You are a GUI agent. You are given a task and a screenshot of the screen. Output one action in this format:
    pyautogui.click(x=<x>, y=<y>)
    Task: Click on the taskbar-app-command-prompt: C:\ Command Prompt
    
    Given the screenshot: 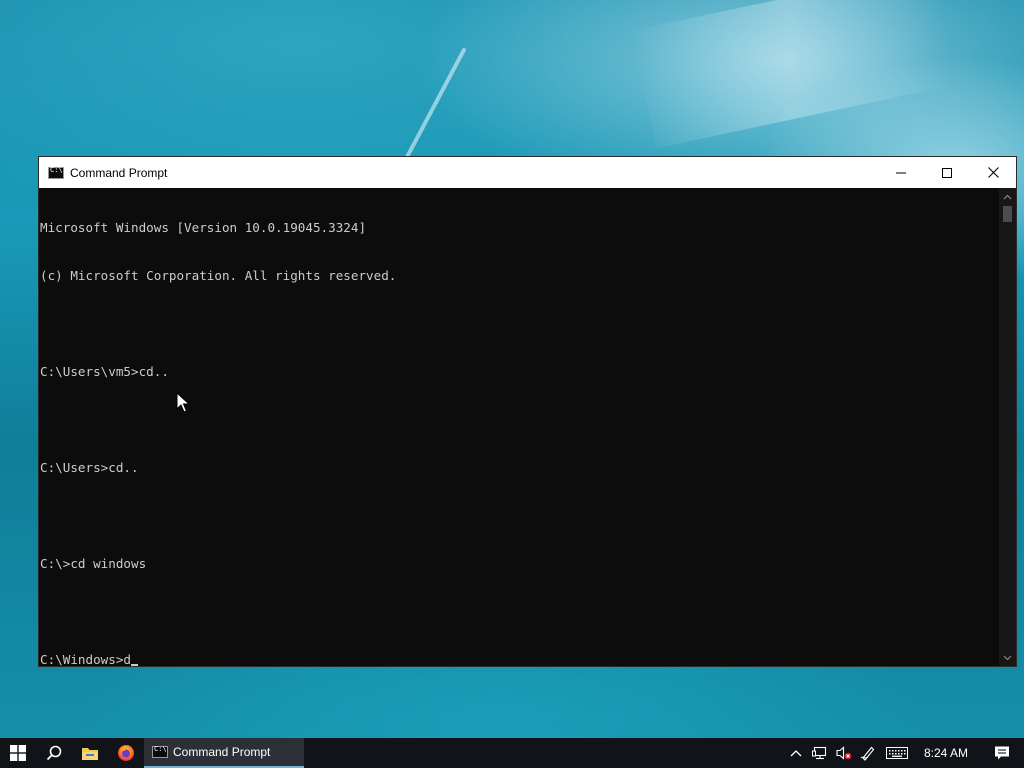 What is the action you would take?
    pyautogui.click(x=224, y=753)
    